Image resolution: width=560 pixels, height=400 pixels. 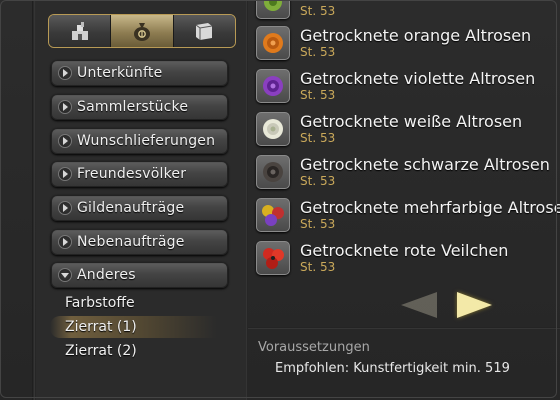 I want to click on filter-tab-gil, so click(x=142, y=31).